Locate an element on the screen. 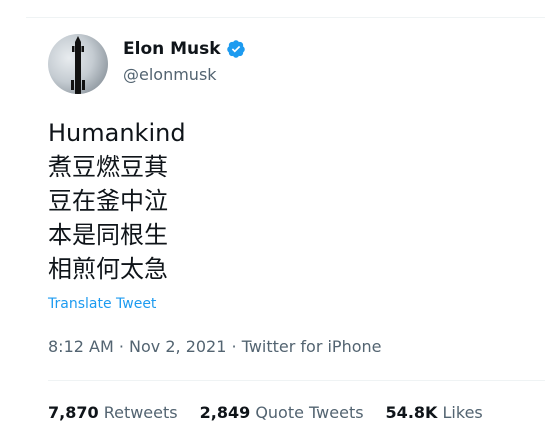  retweets-label: Retweets is located at coordinates (140, 412).